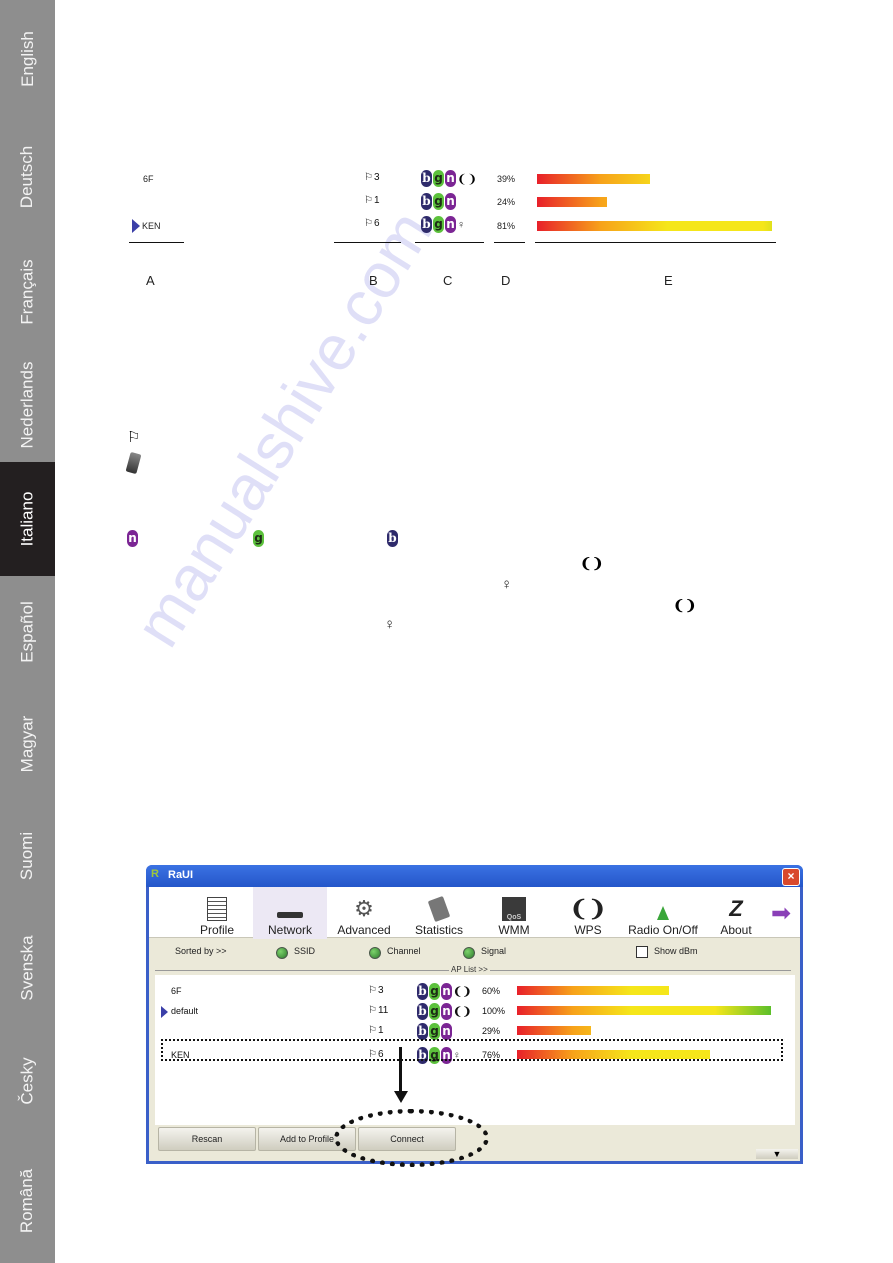  What do you see at coordinates (506, 226) in the screenshot?
I see `diagram-signal-pct: 81%` at bounding box center [506, 226].